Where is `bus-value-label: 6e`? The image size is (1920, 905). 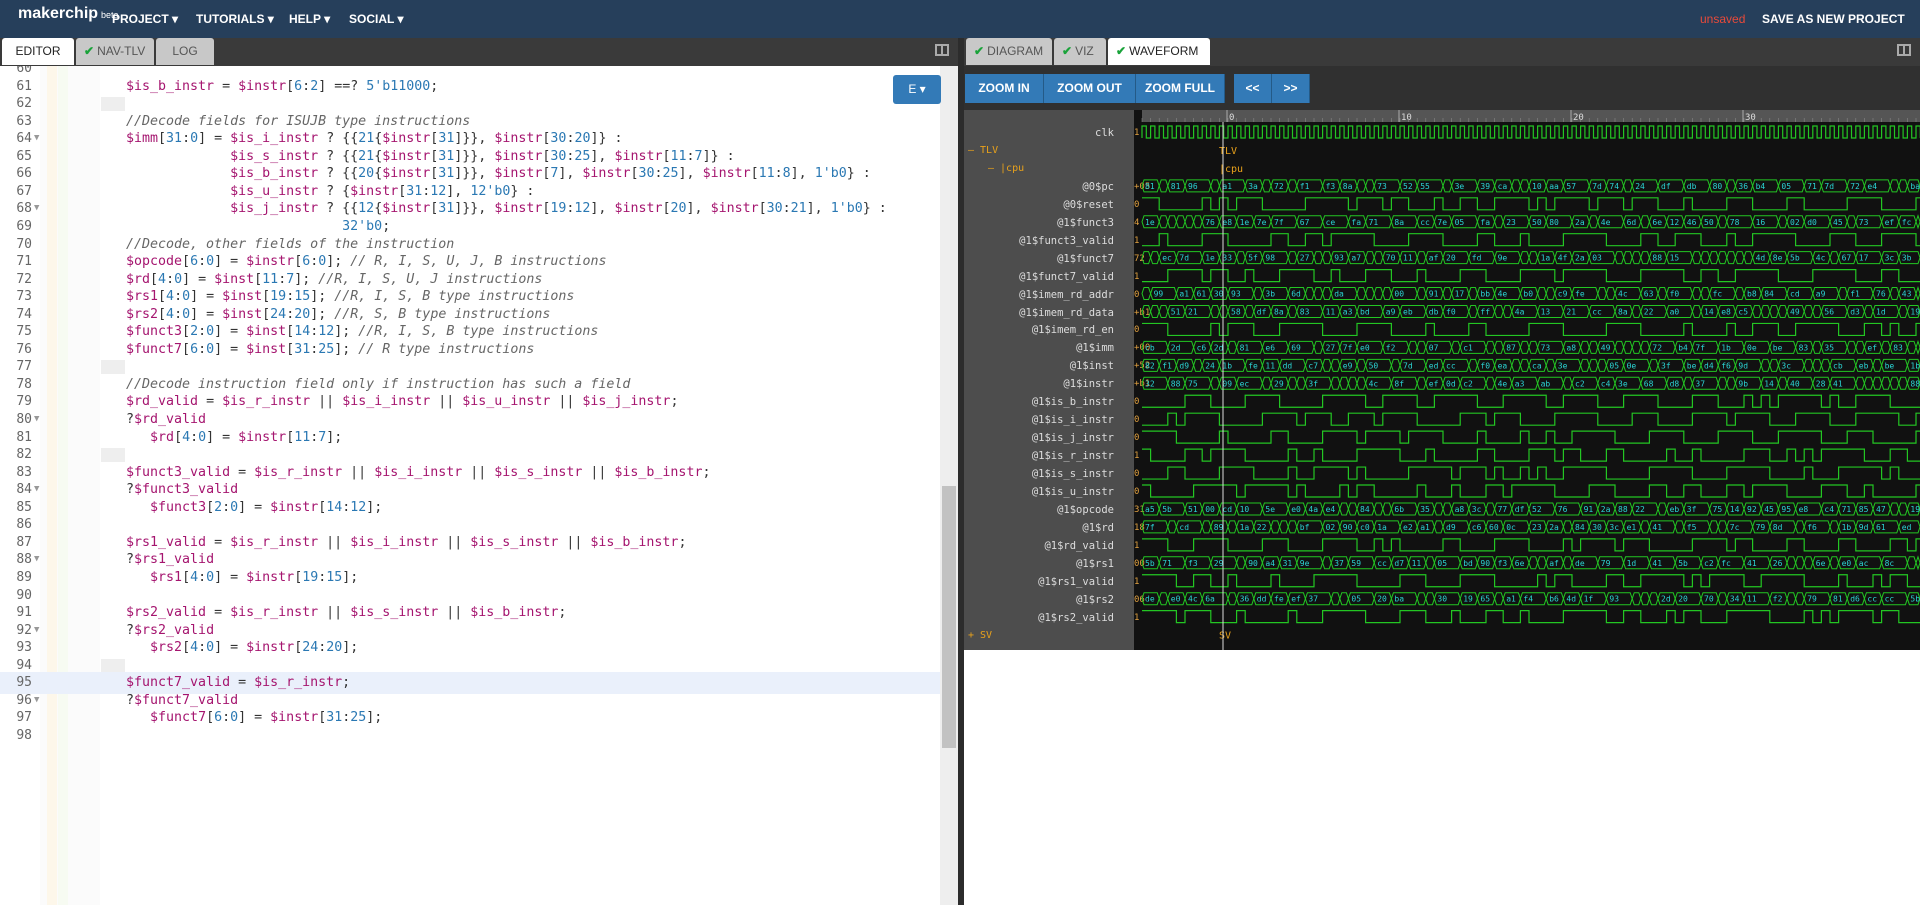 bus-value-label: 6e is located at coordinates (1520, 563).